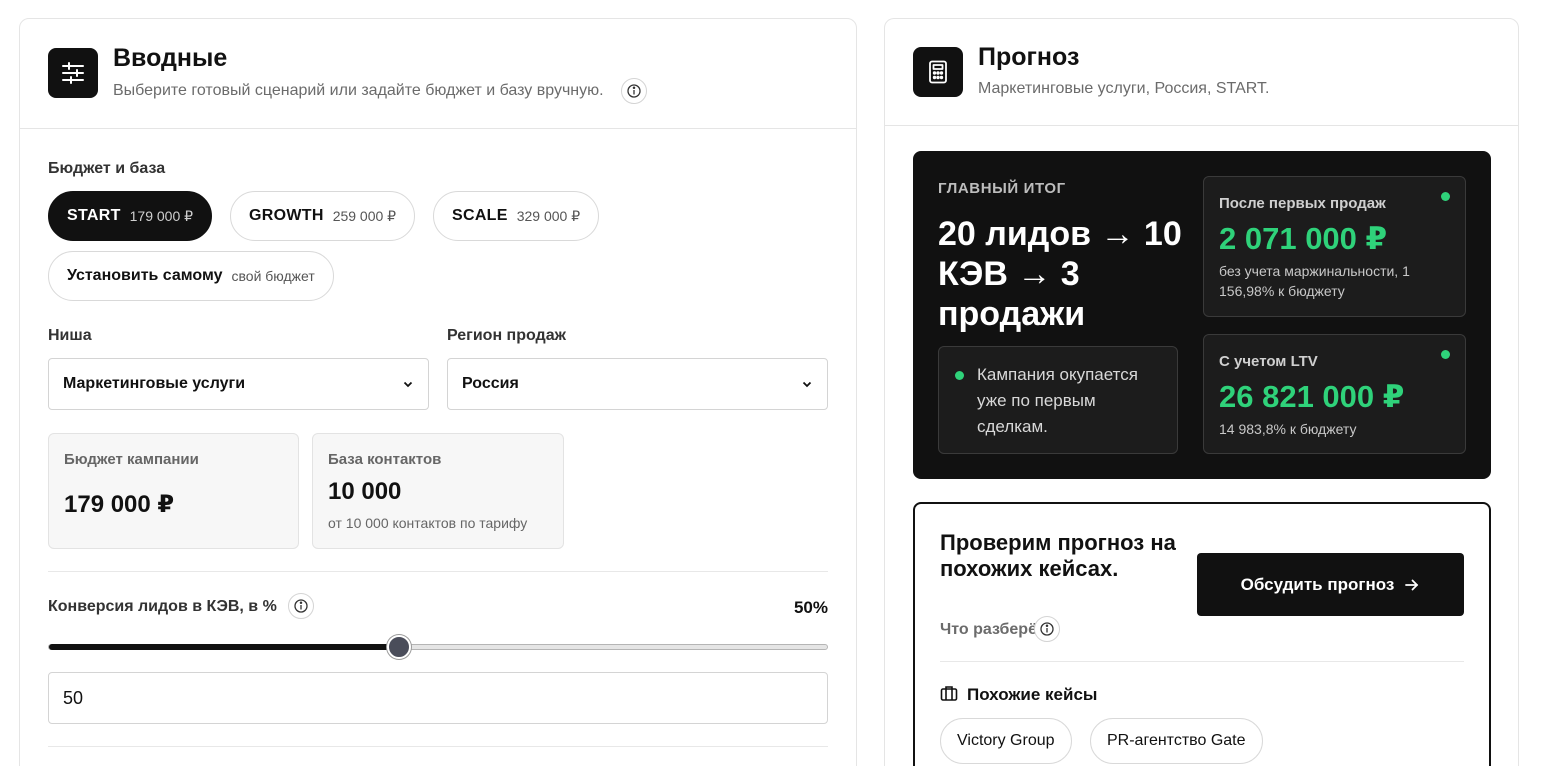 The height and width of the screenshot is (766, 1547). What do you see at coordinates (1060, 274) in the screenshot?
I see `summary-headline: 20 лидов → 10 КЭВ → 3 продажи` at bounding box center [1060, 274].